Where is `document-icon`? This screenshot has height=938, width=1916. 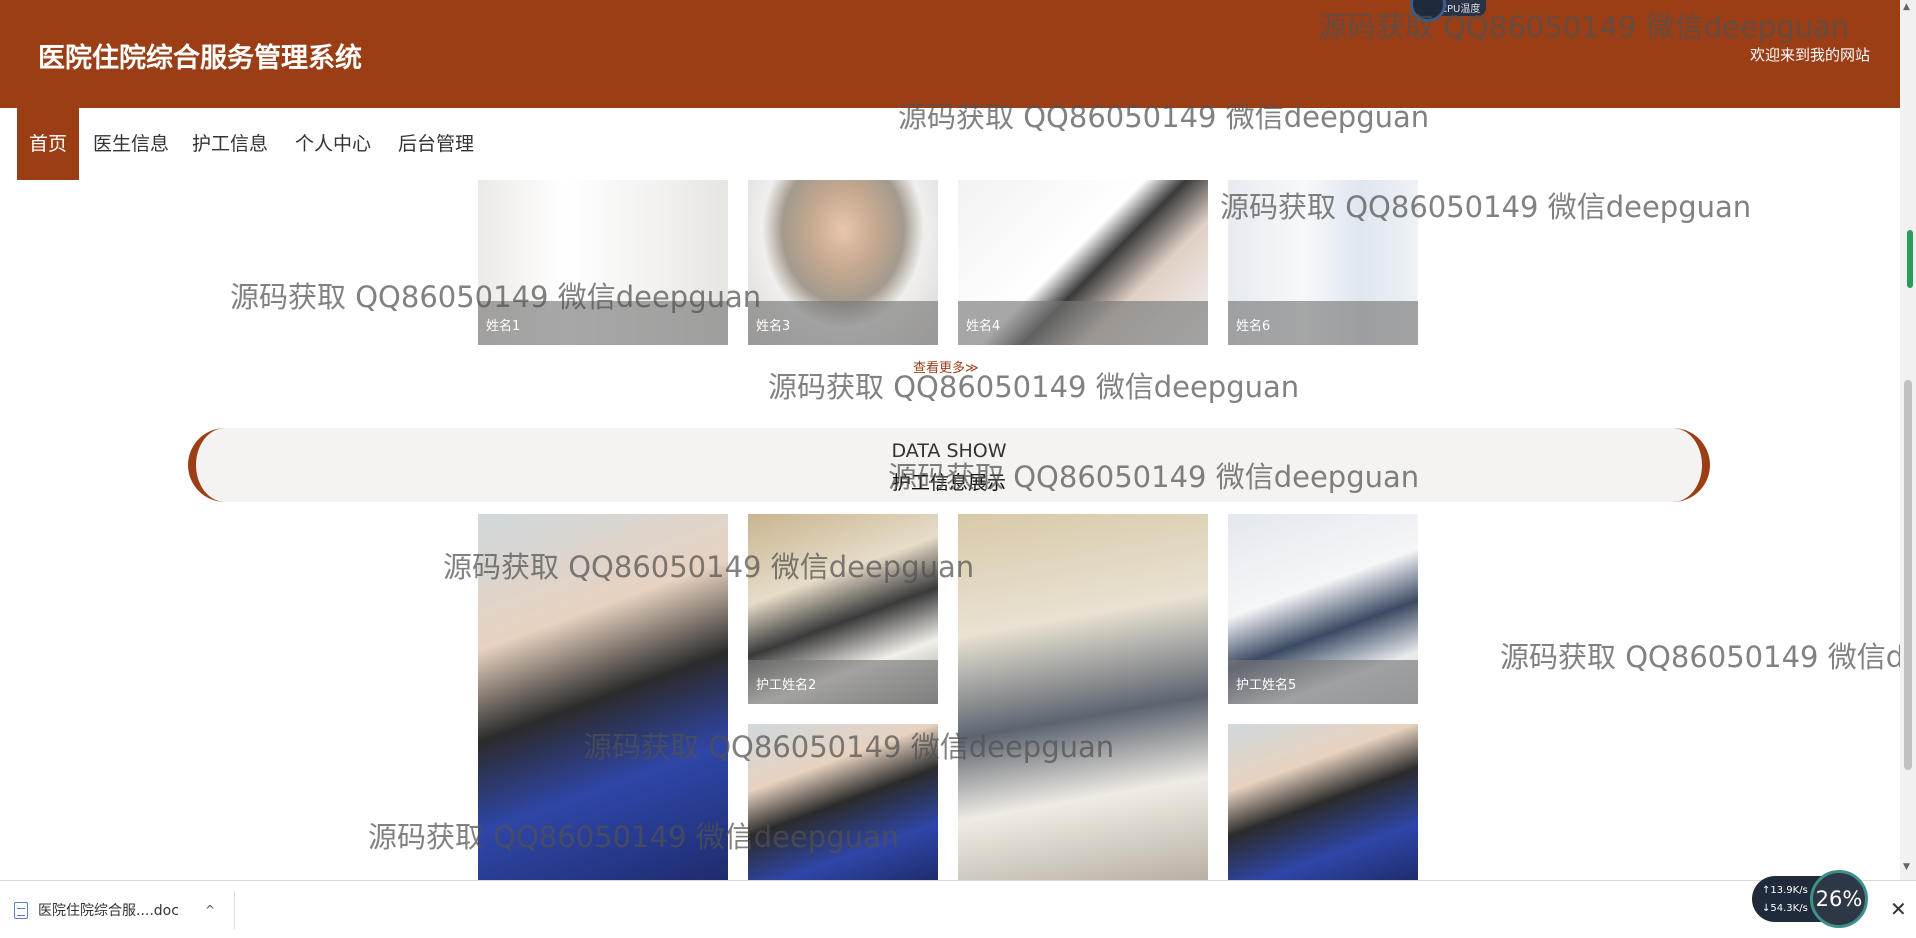 document-icon is located at coordinates (21, 910).